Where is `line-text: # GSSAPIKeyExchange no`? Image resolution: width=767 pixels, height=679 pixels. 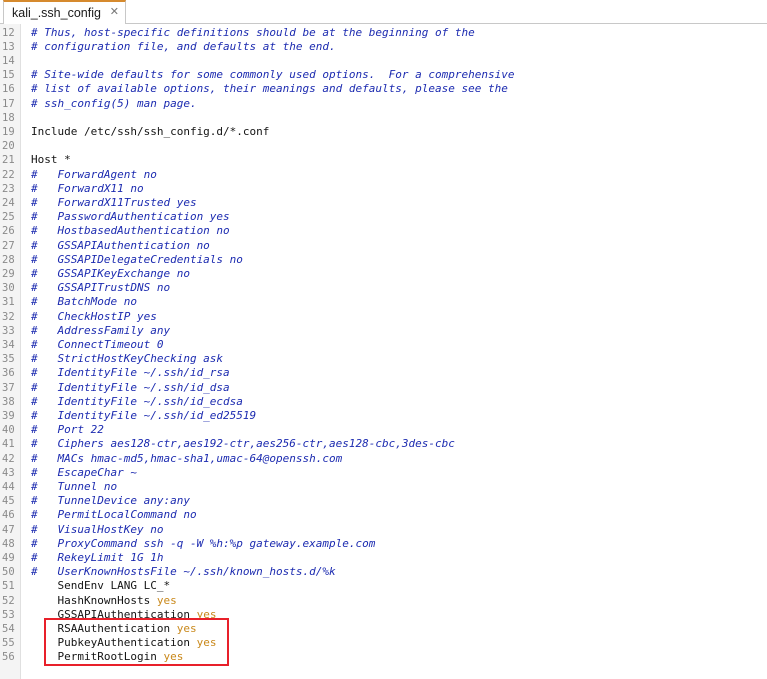 line-text: # GSSAPIKeyExchange no is located at coordinates (110, 274).